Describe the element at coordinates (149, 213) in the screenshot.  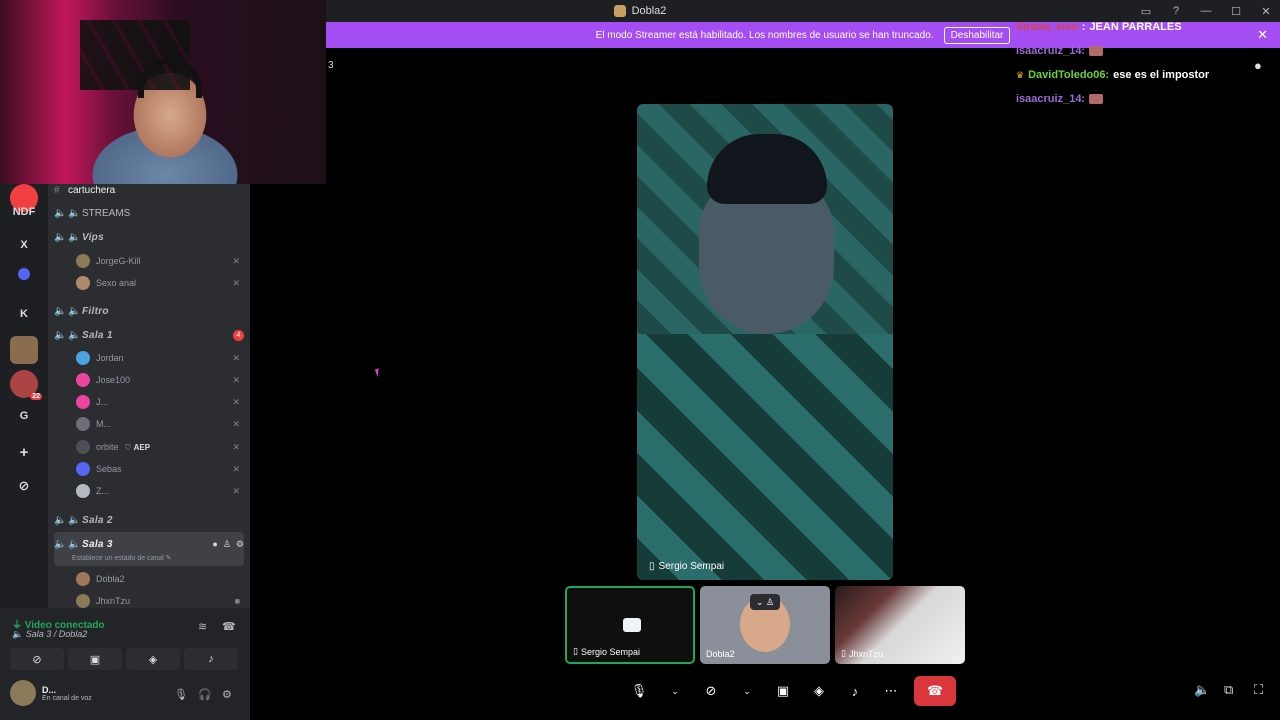
I see `voice-channel-streams: 🔈 🔈 STREAMS` at that location.